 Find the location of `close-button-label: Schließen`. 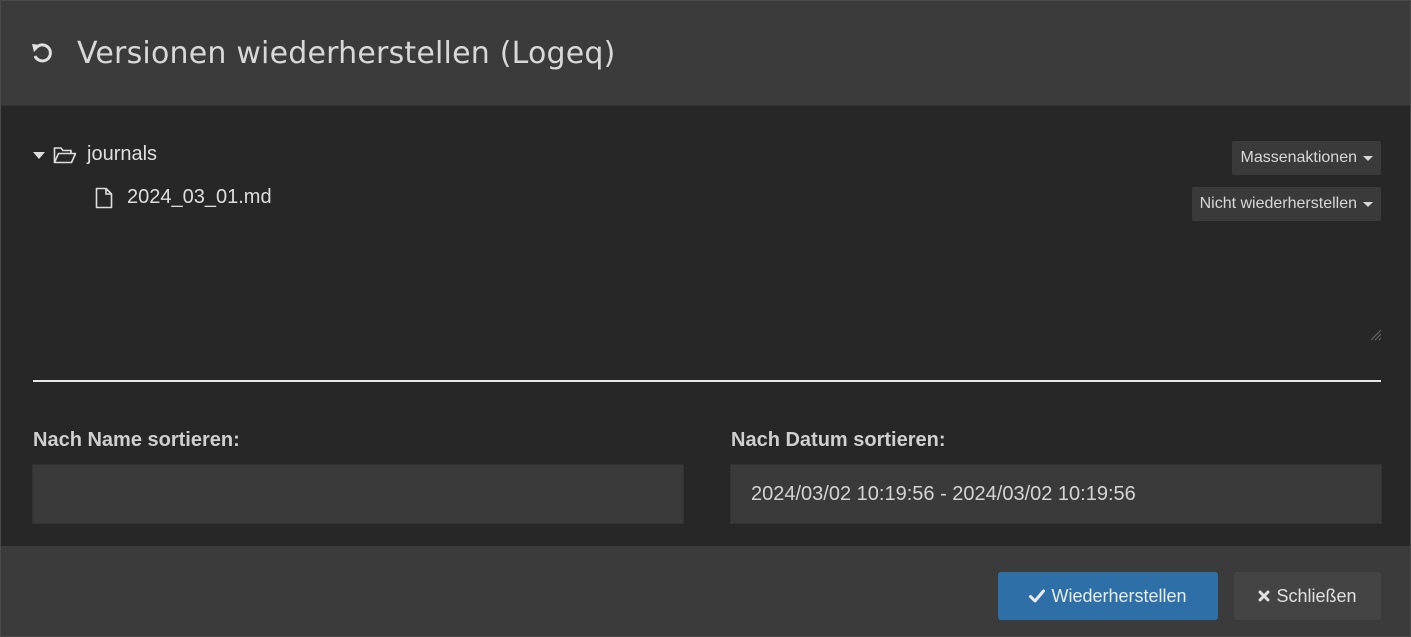

close-button-label: Schließen is located at coordinates (1316, 595).